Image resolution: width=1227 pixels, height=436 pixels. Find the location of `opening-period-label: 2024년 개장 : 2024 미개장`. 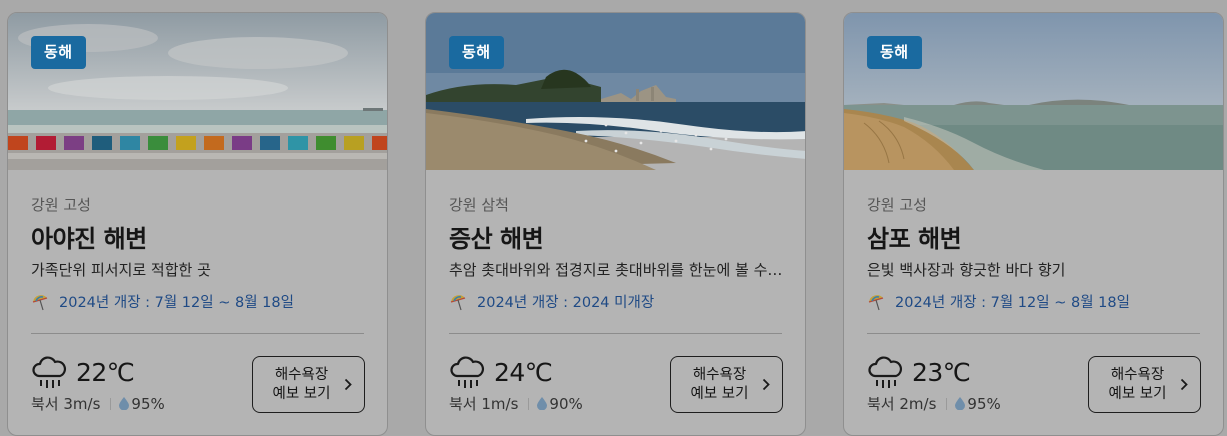

opening-period-label: 2024년 개장 : 2024 미개장 is located at coordinates (566, 303).